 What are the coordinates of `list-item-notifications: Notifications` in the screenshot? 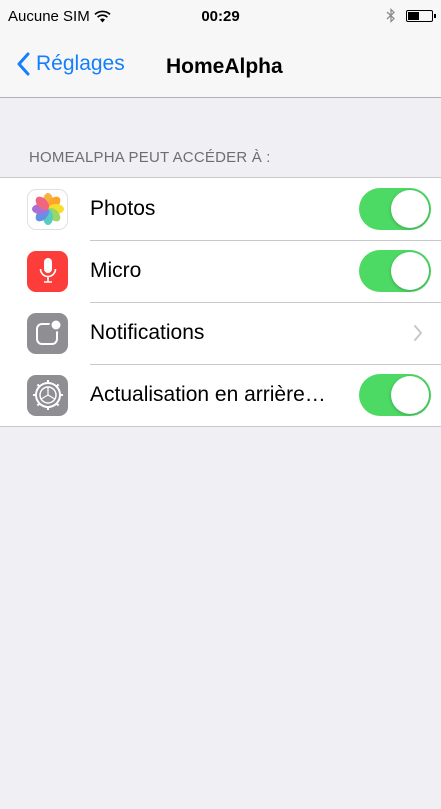 It's located at (220, 333).